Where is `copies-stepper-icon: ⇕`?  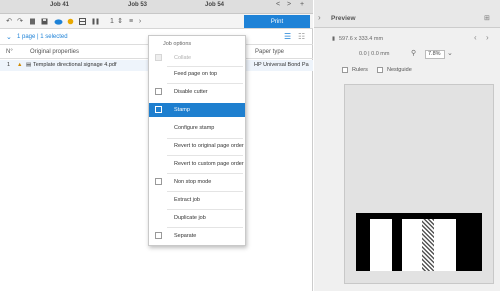 copies-stepper-icon: ⇕ is located at coordinates (120, 21).